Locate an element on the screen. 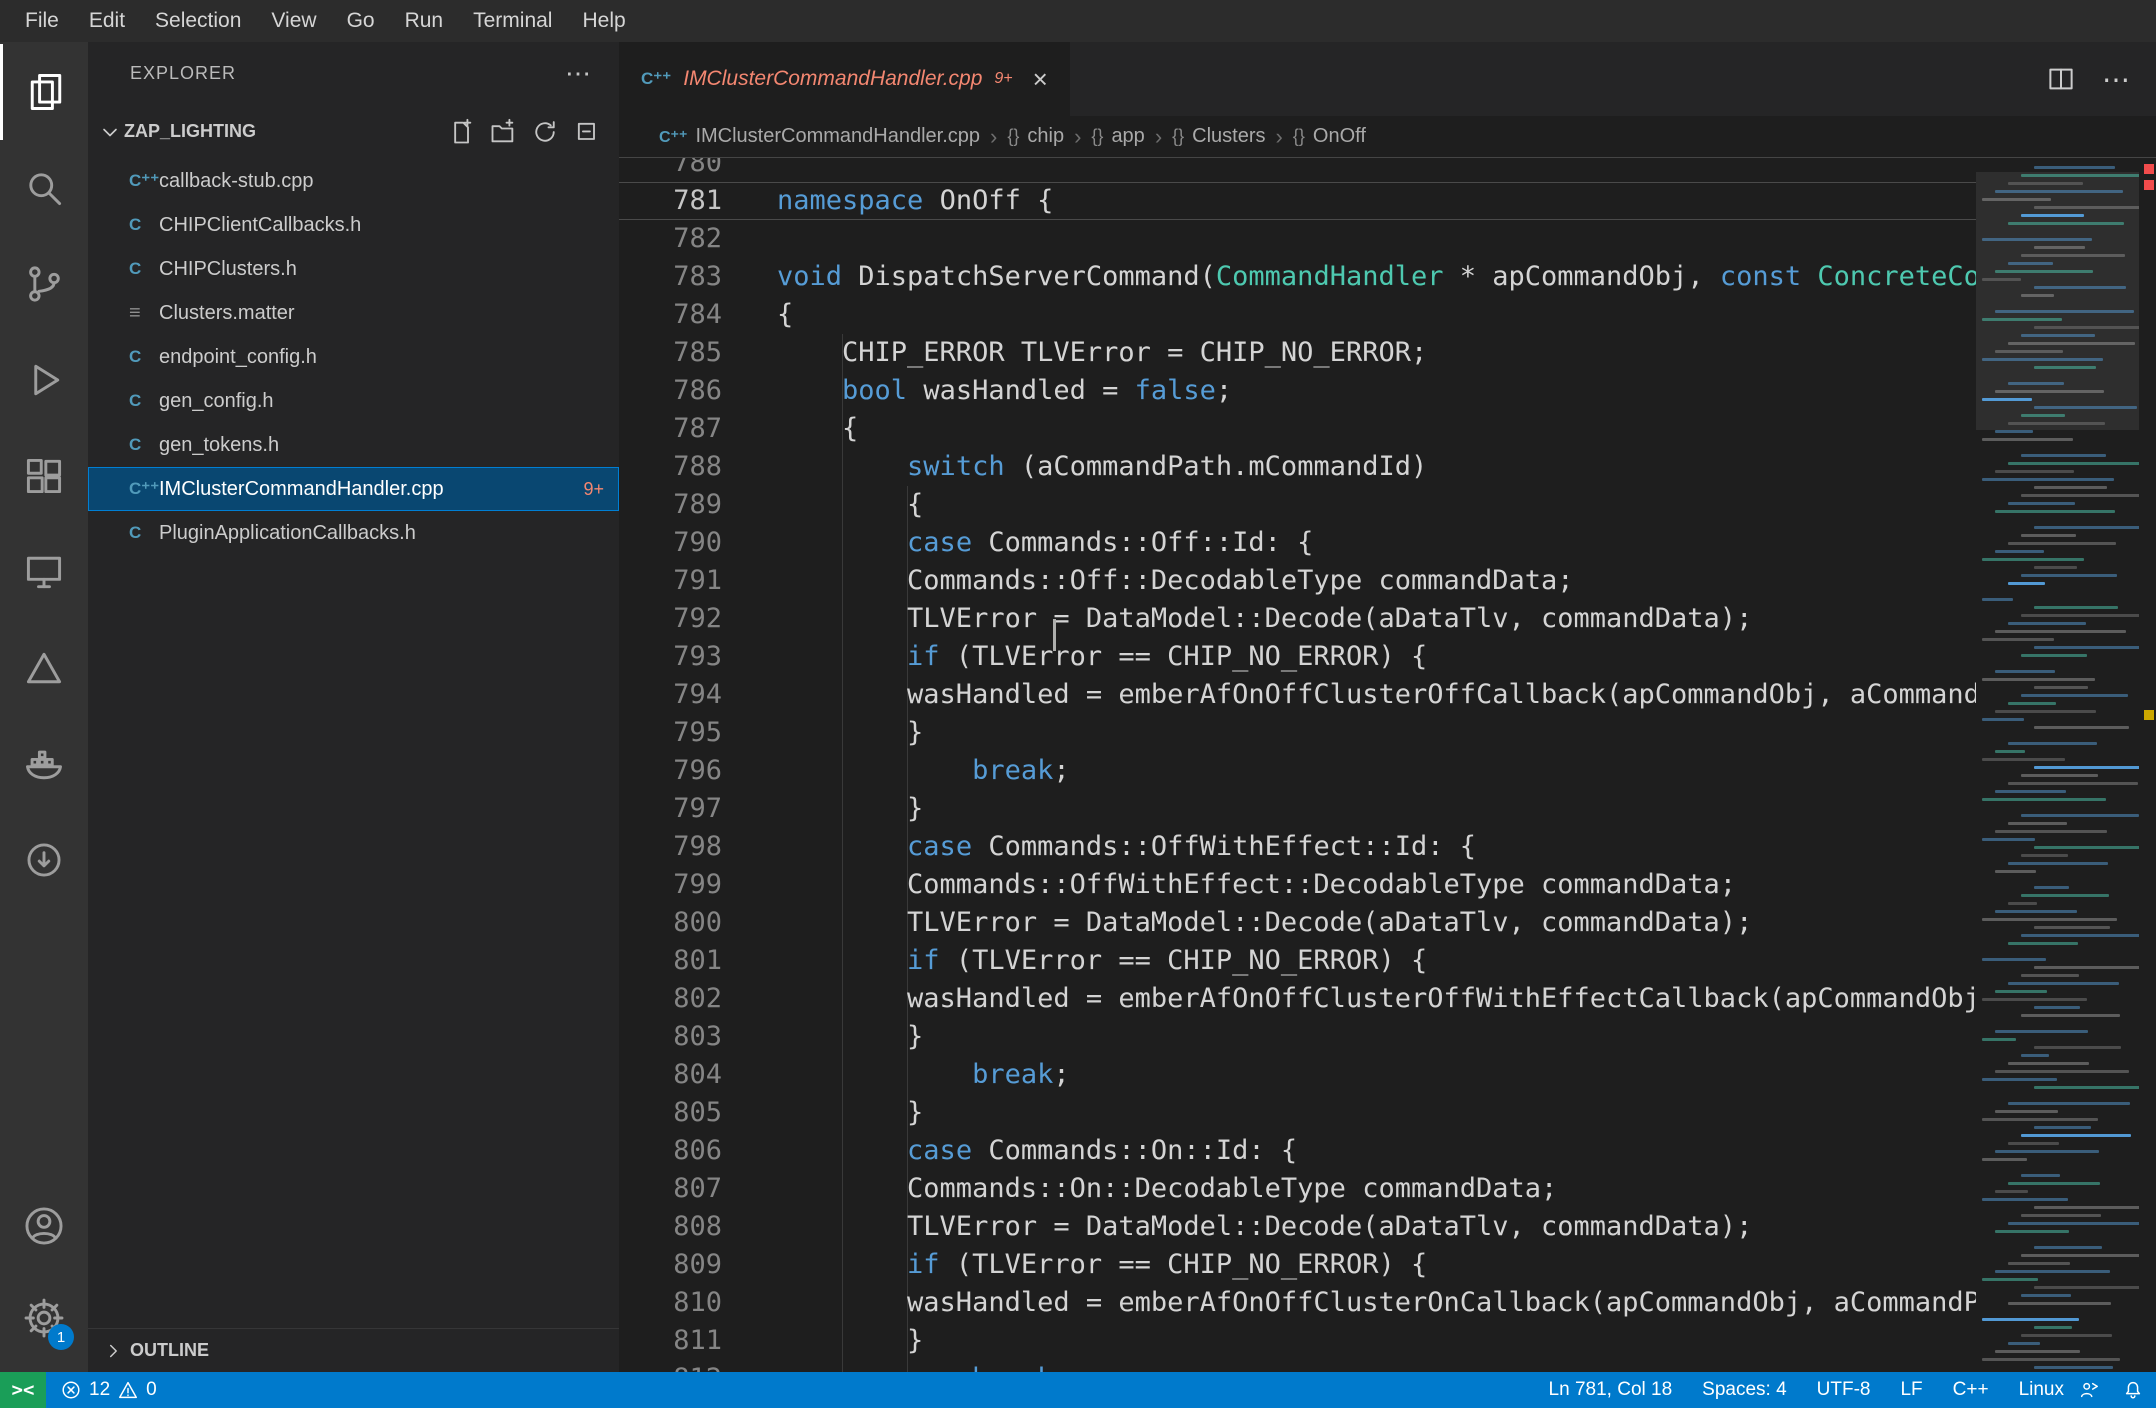 The image size is (2156, 1408). status-eol: LF is located at coordinates (1911, 1390).